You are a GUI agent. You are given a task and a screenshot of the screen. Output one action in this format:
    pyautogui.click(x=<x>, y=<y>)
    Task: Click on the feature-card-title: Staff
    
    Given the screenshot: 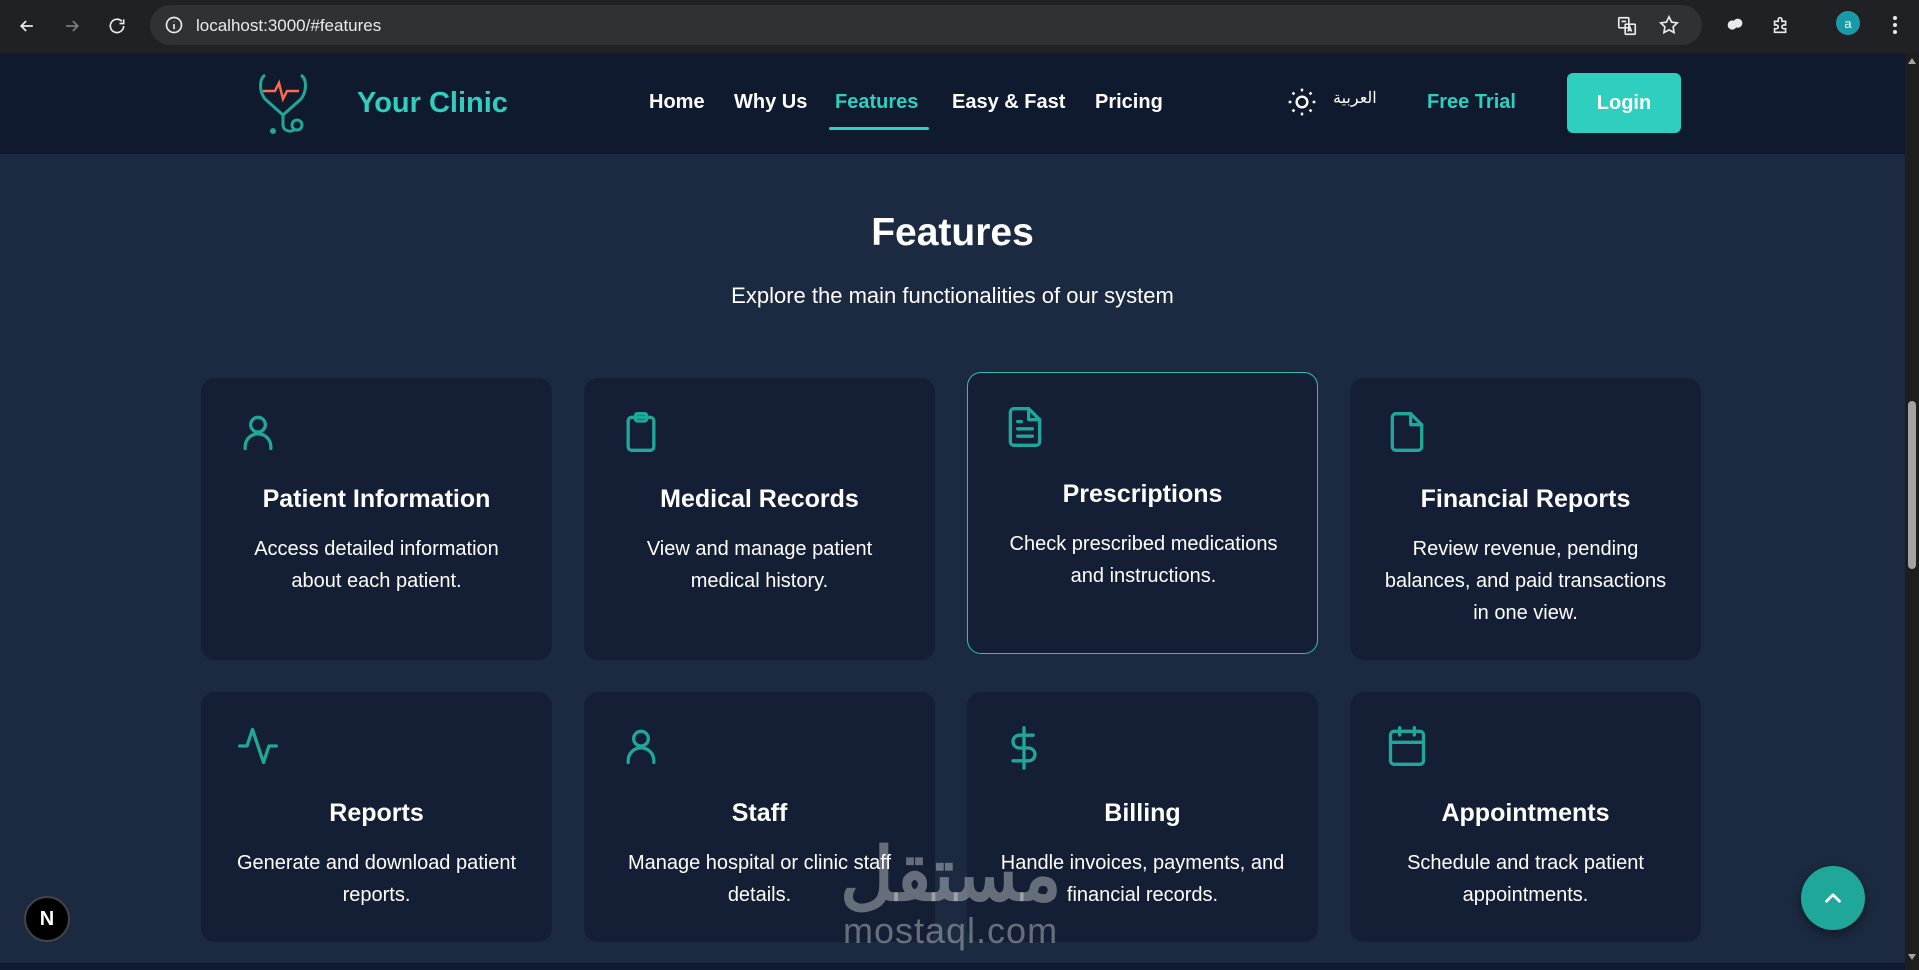 What is the action you would take?
    pyautogui.click(x=759, y=813)
    